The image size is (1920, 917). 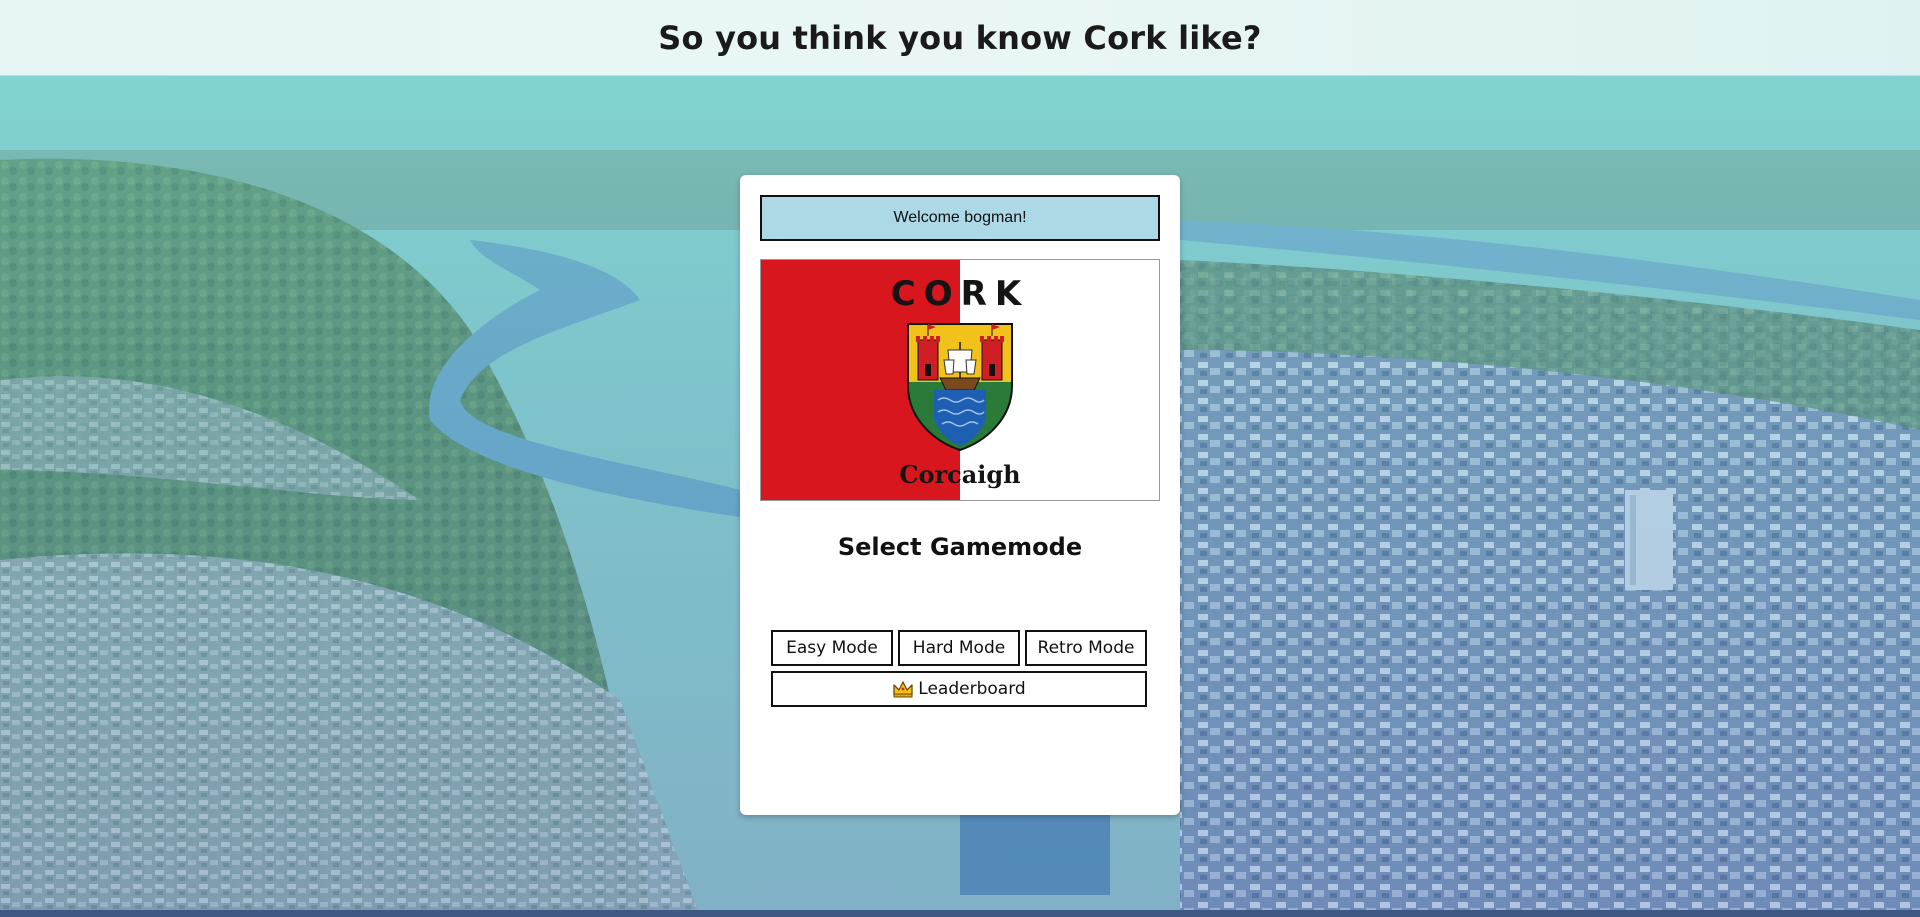 What do you see at coordinates (903, 689) in the screenshot?
I see `crown-icon` at bounding box center [903, 689].